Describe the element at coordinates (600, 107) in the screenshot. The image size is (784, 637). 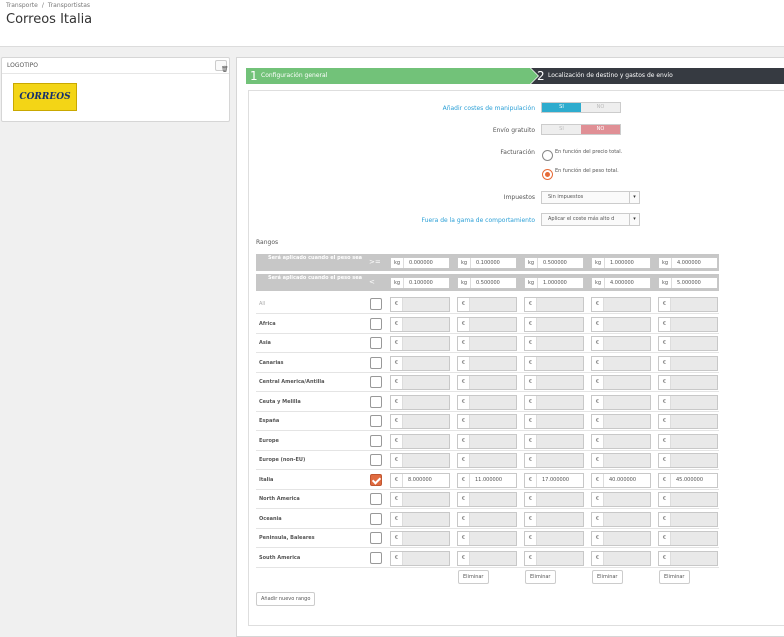
I see `toggle-no: NO` at that location.